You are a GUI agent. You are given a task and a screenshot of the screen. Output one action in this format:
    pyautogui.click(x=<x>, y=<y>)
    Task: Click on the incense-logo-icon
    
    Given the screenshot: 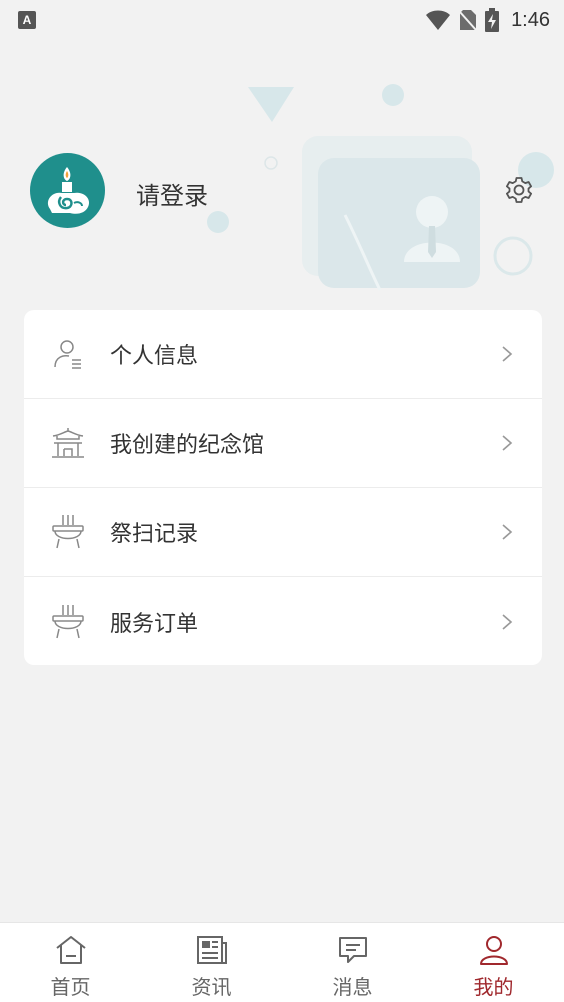 What is the action you would take?
    pyautogui.click(x=68, y=190)
    